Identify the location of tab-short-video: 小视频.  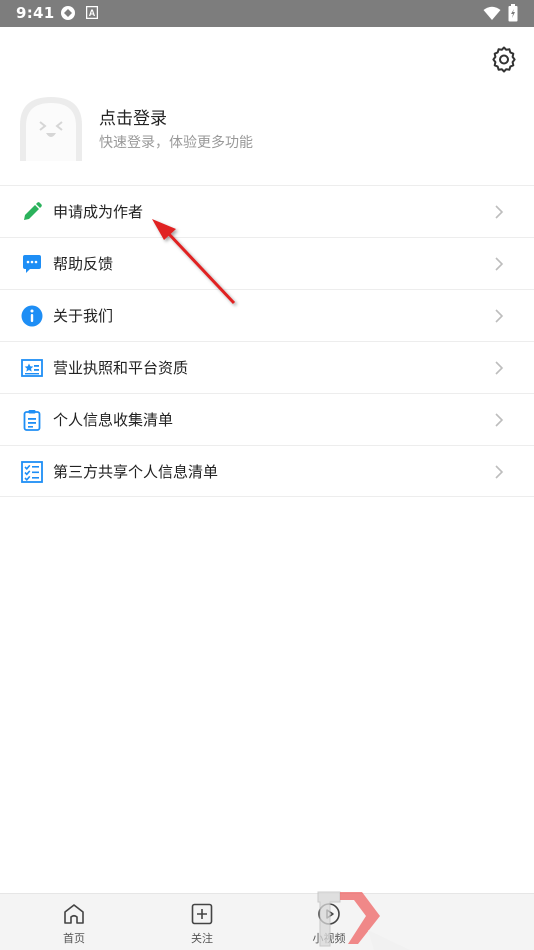
(329, 922).